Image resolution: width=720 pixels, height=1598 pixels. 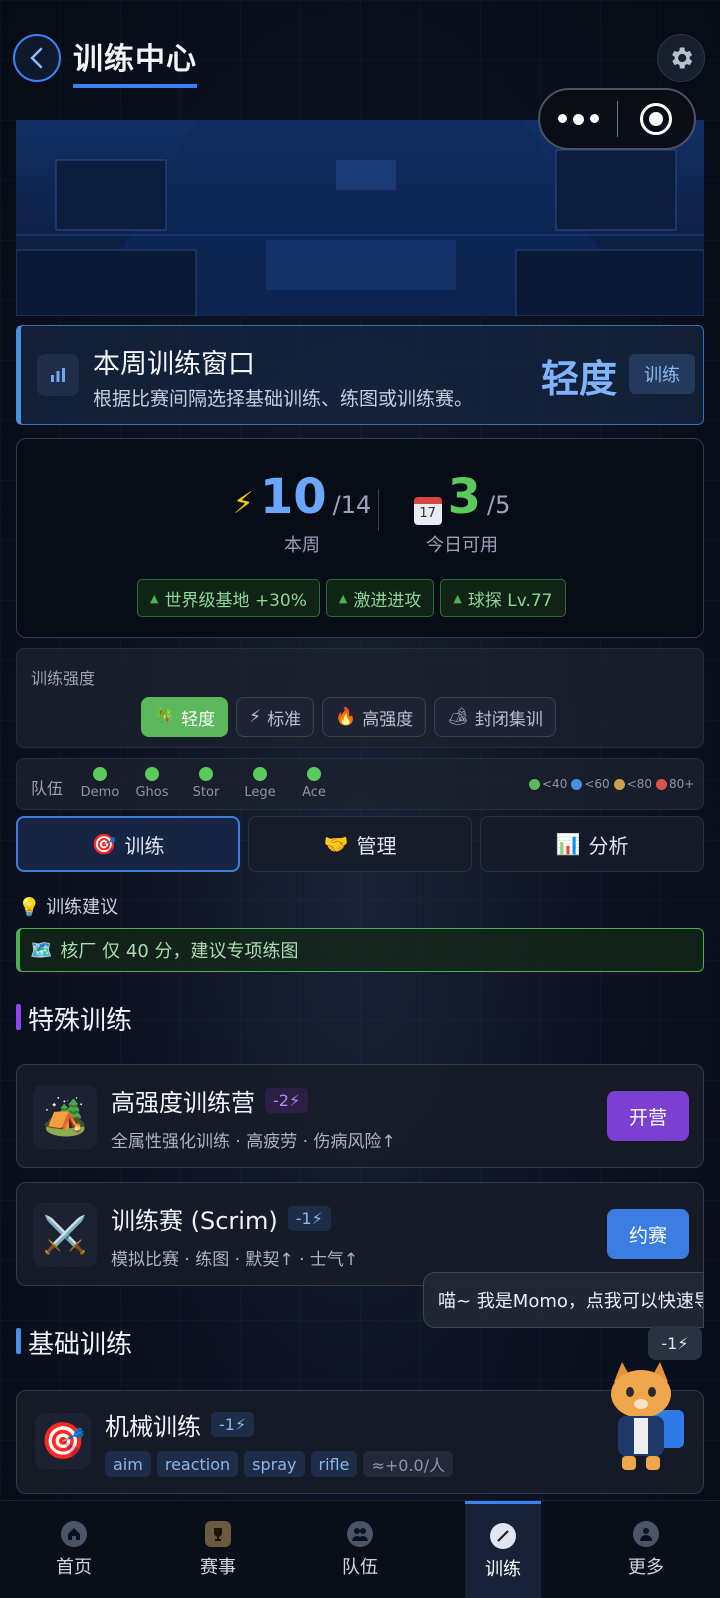 I want to click on team-member: Ghos, so click(x=152, y=783).